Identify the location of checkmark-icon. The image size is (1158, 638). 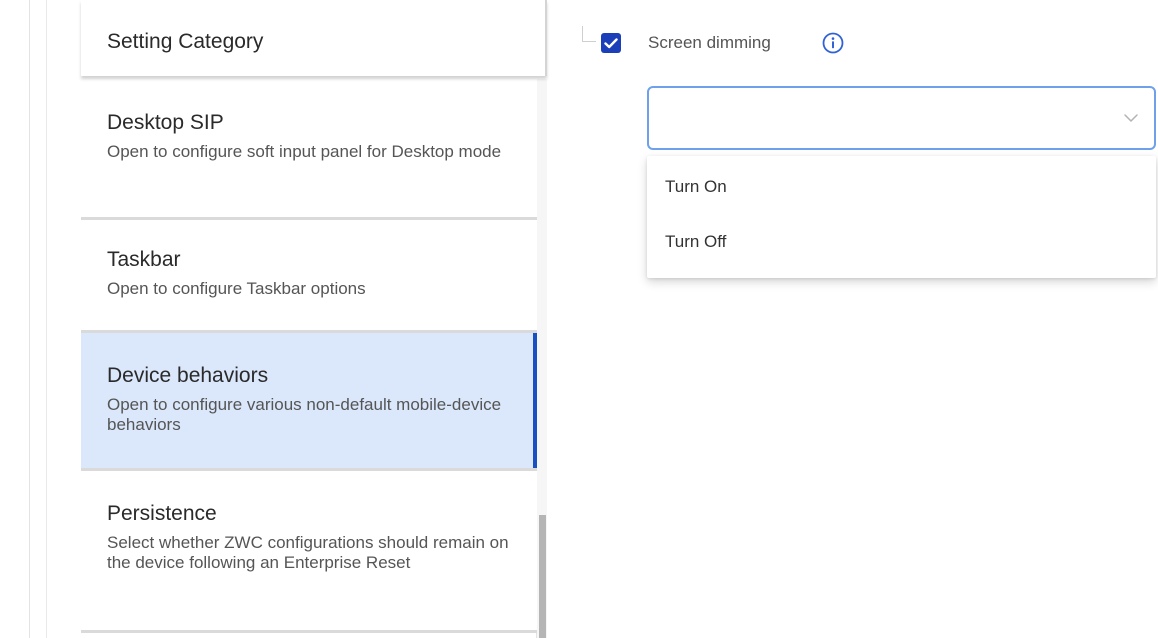
(611, 42).